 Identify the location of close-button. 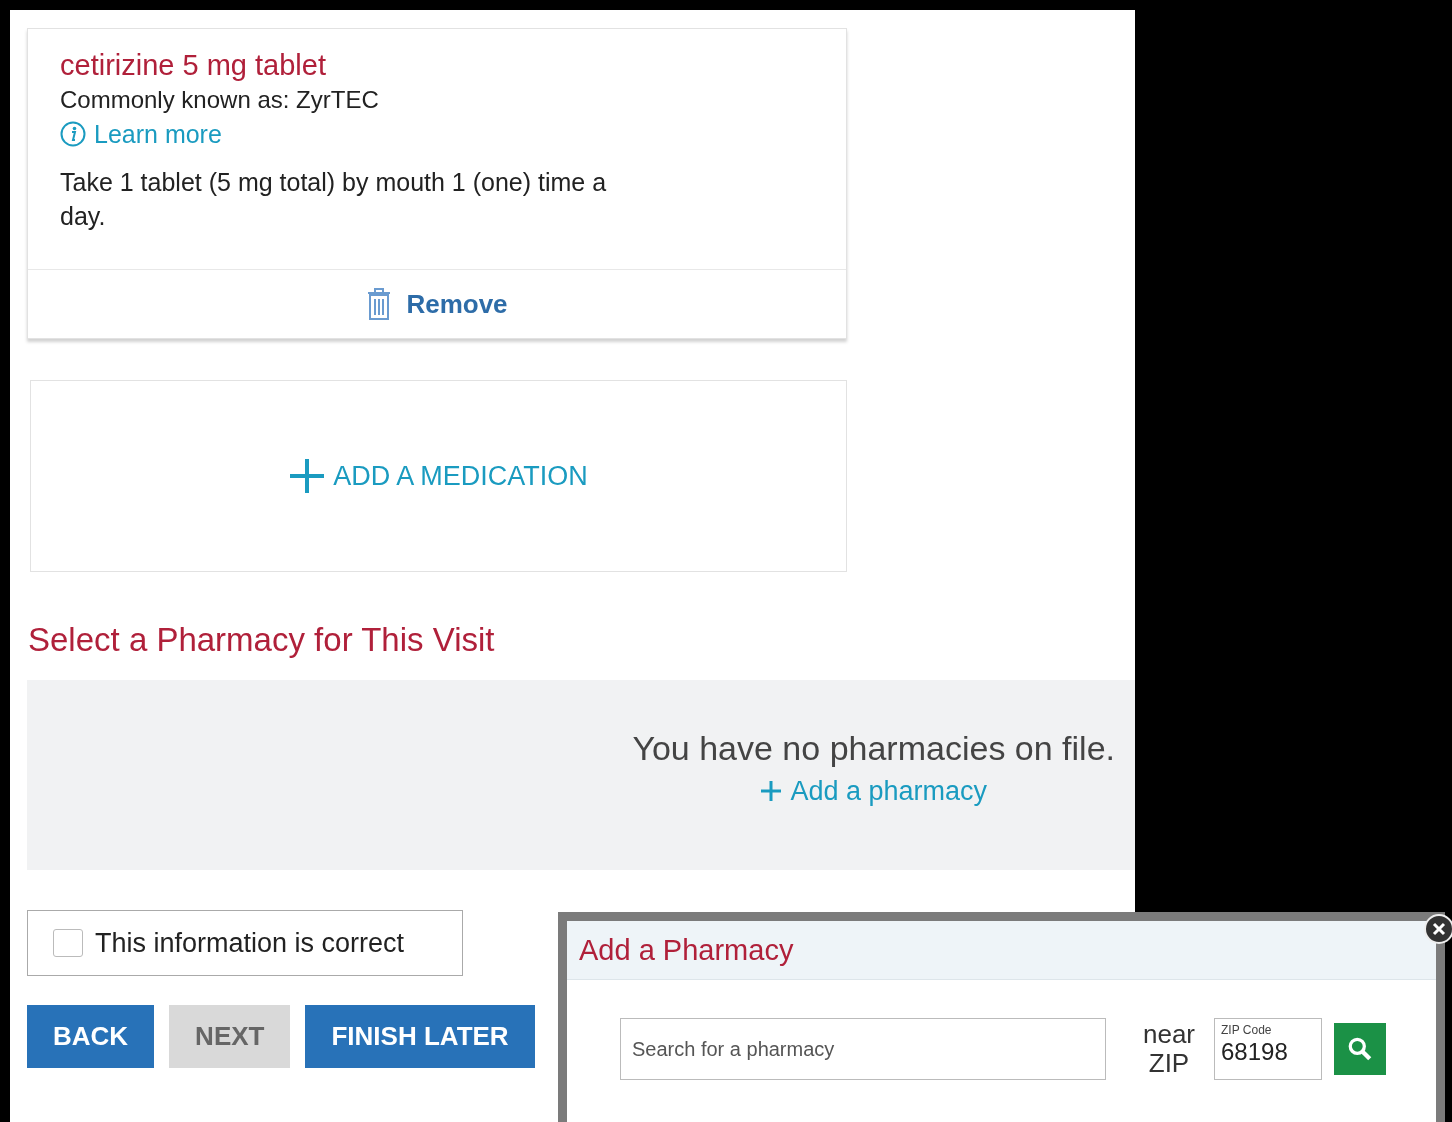
(1438, 929).